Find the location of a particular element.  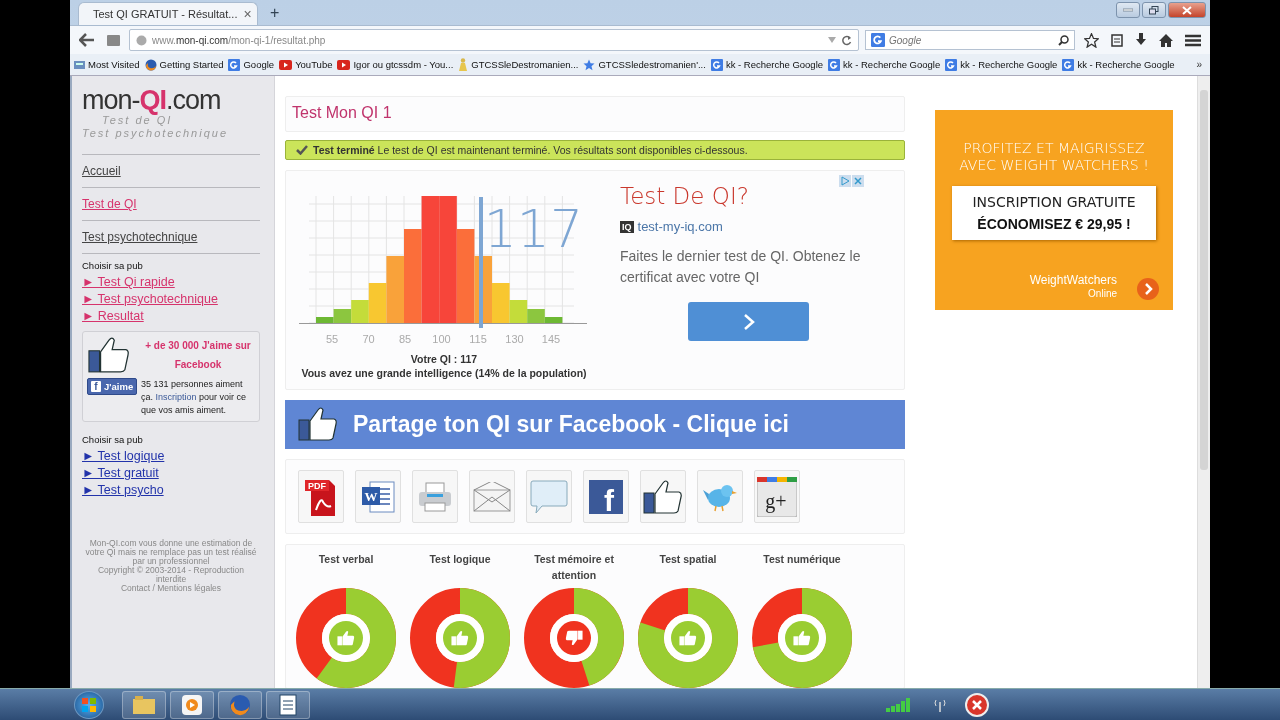

sidebar-link: ► Resultat is located at coordinates (171, 316).